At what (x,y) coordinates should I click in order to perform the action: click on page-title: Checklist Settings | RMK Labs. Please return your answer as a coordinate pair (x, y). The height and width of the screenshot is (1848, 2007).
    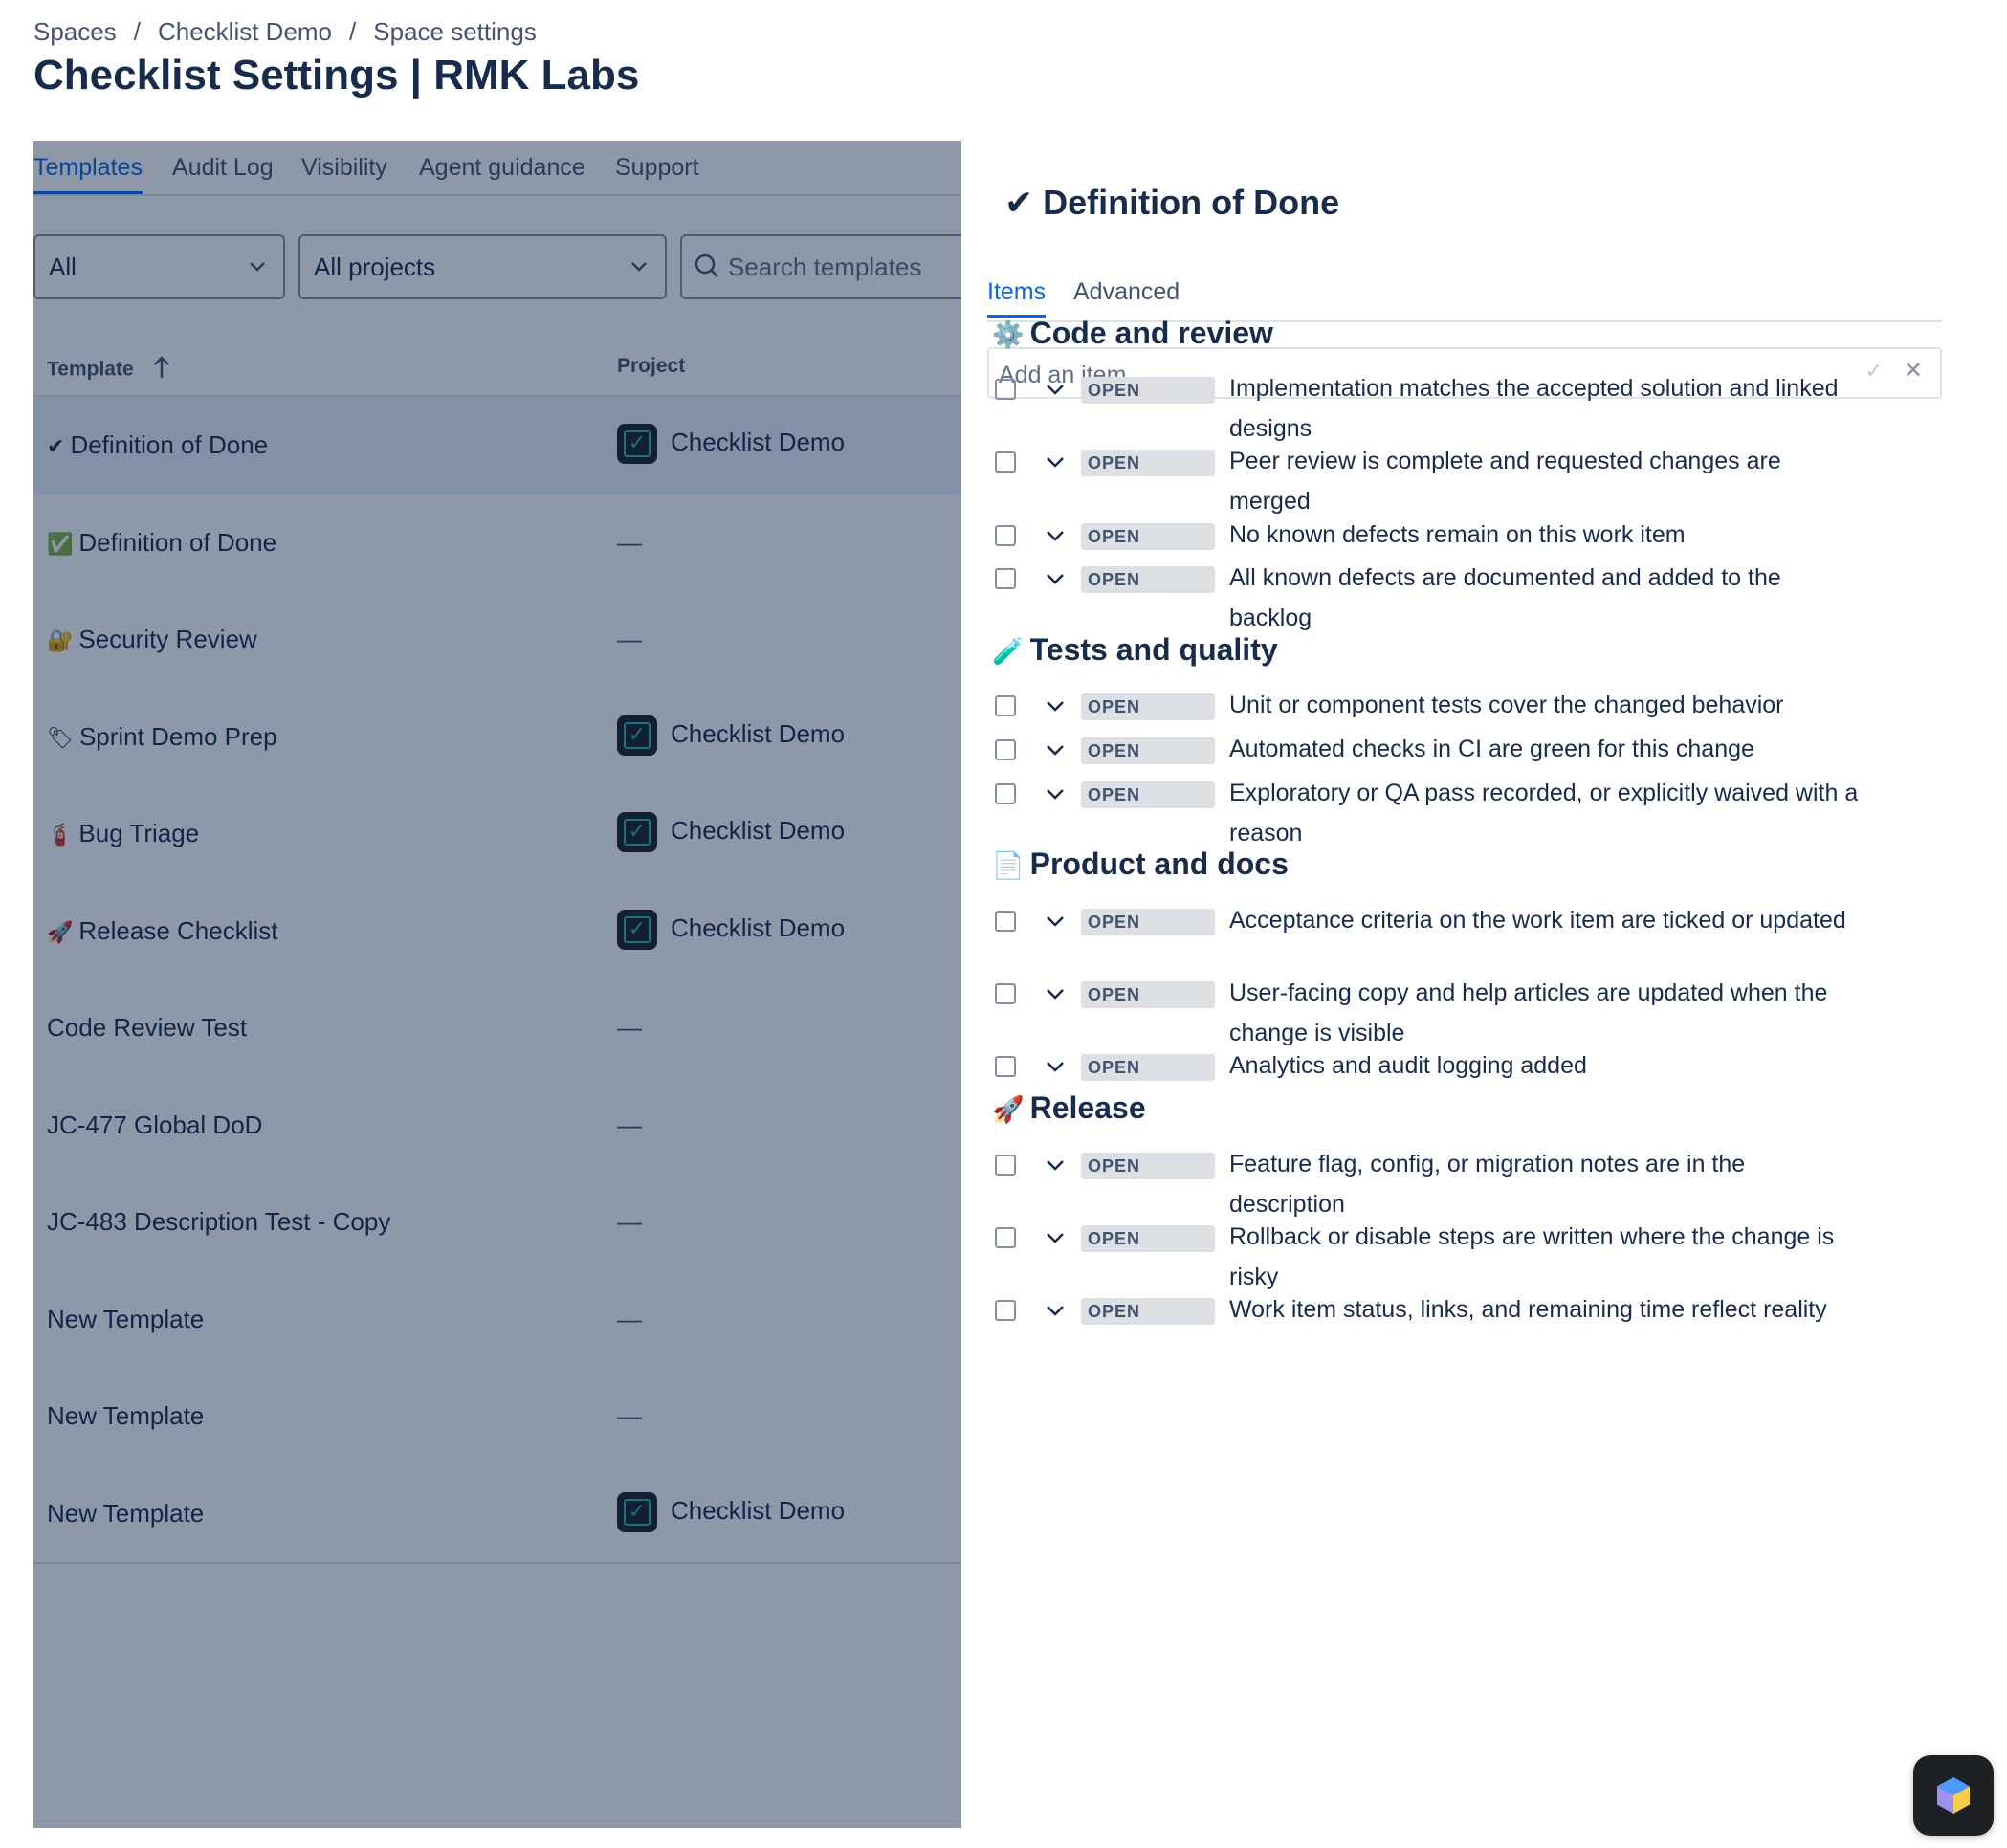
    Looking at the image, I should click on (336, 75).